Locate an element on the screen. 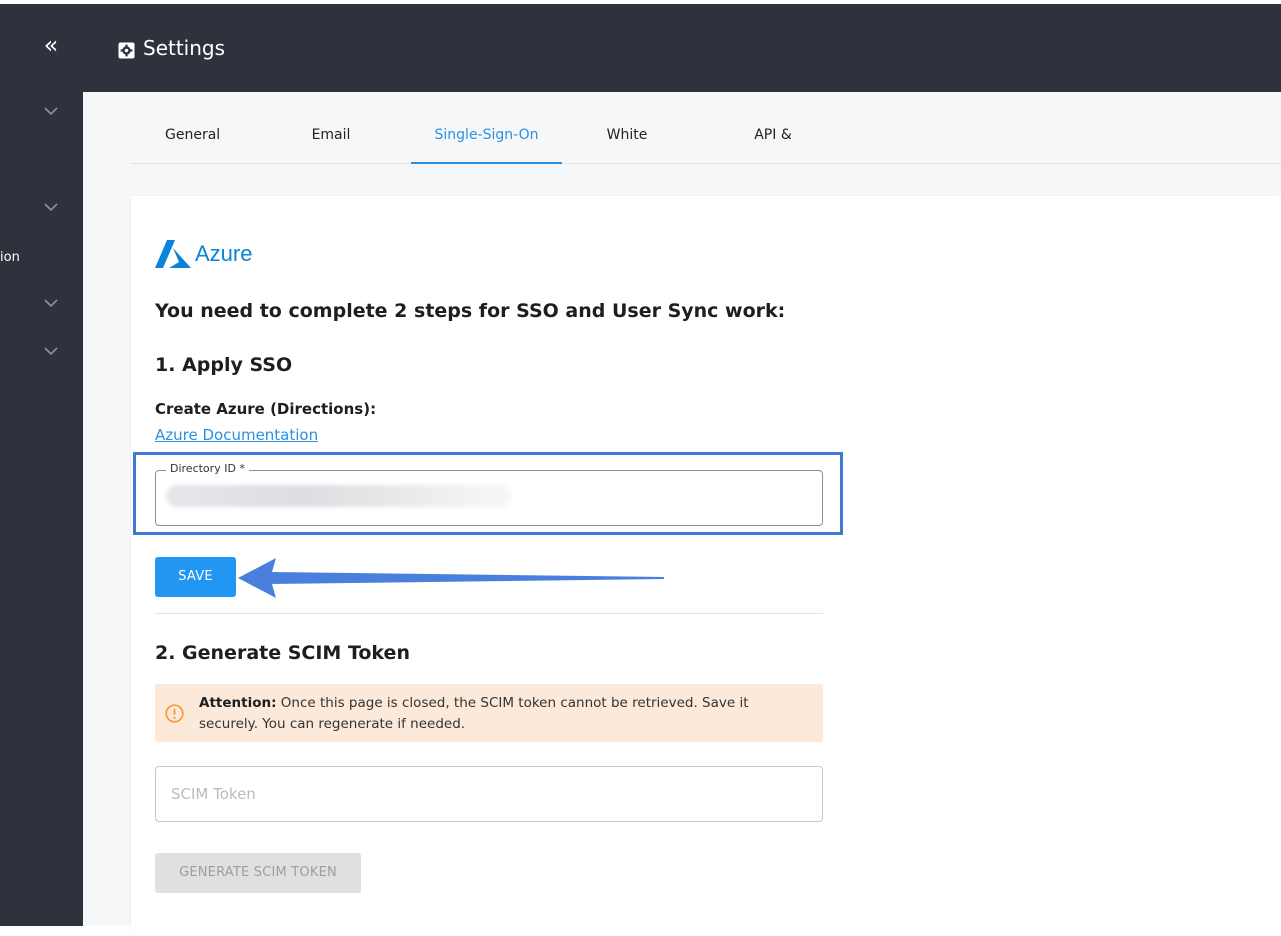 The image size is (1281, 936). azure-logo-icon is located at coordinates (173, 254).